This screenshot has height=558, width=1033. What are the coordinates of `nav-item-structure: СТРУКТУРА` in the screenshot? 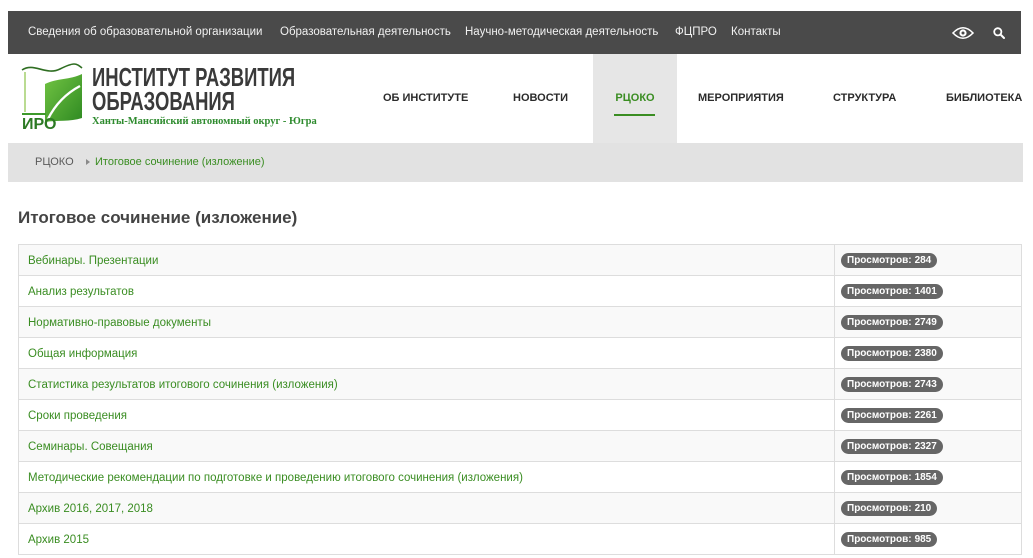 It's located at (864, 98).